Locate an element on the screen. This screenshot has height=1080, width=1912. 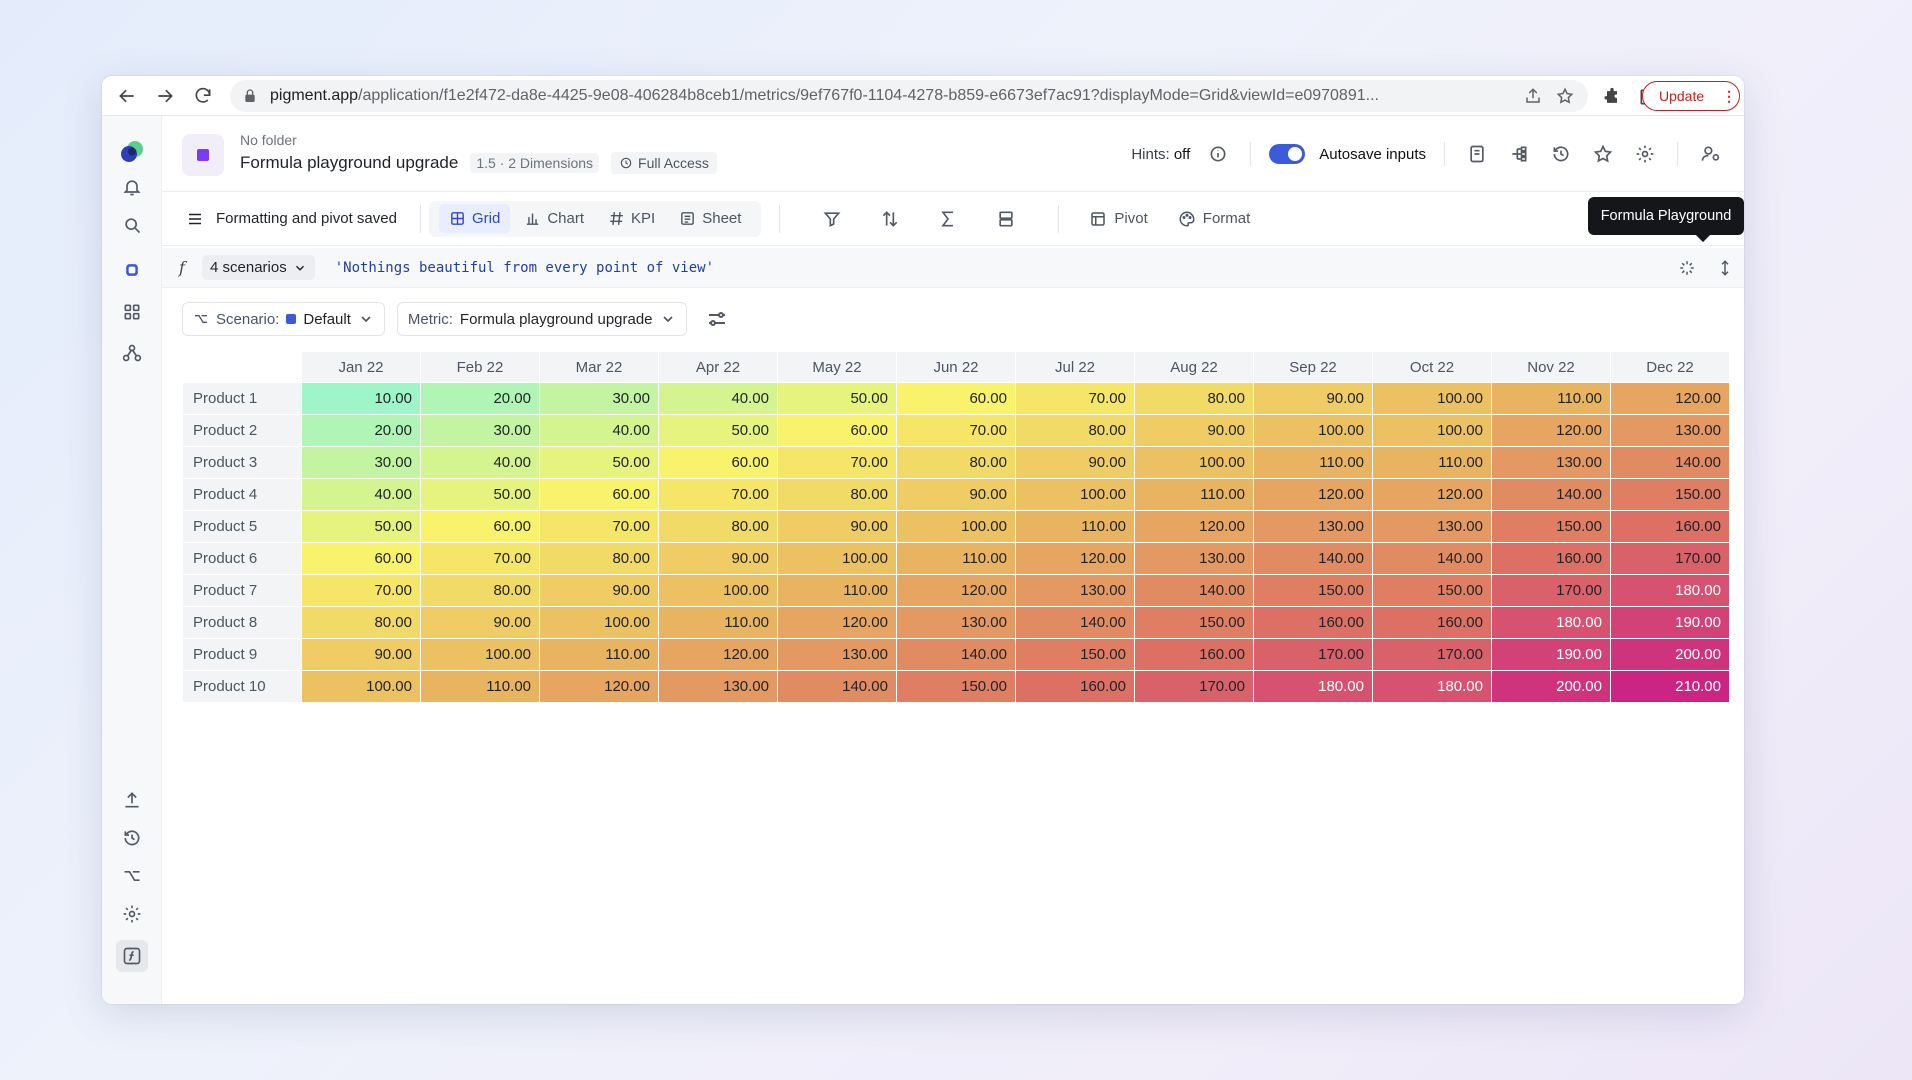
table-cell: 40.00 is located at coordinates (718, 398).